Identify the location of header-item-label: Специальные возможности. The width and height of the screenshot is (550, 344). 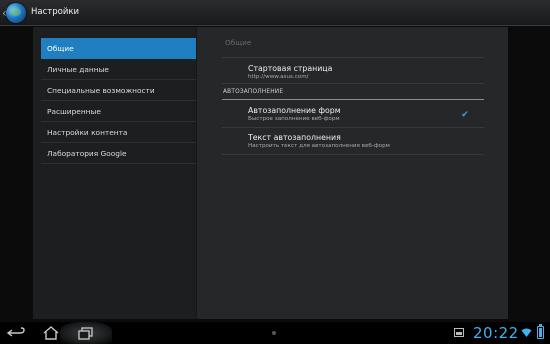
(101, 90).